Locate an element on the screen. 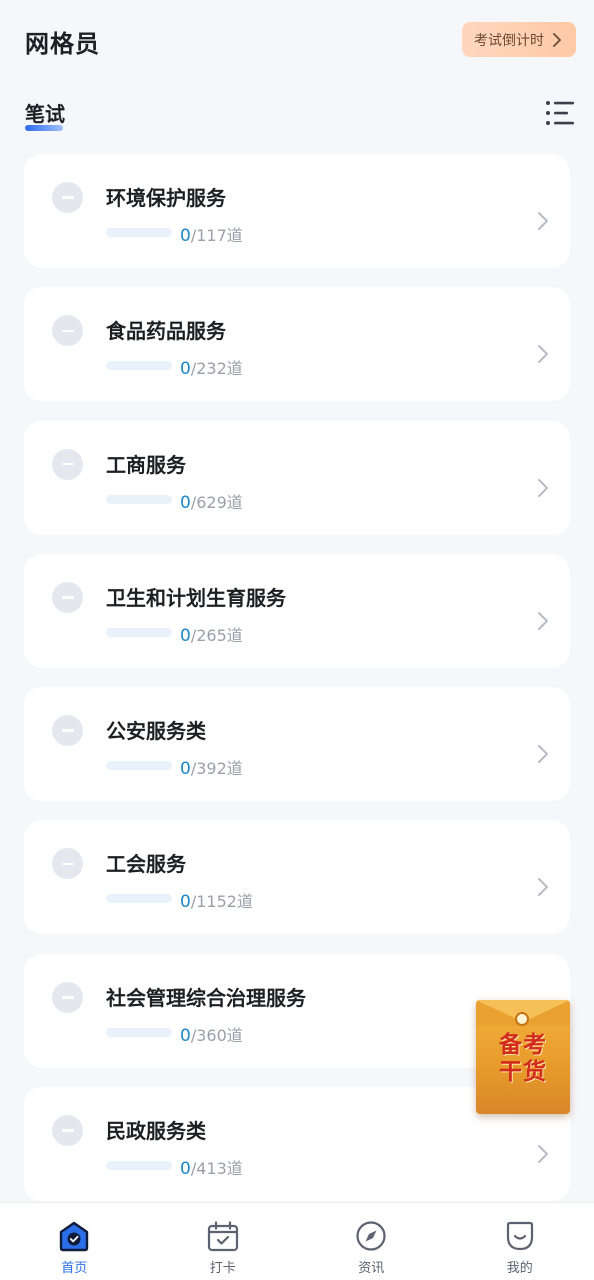 The width and height of the screenshot is (594, 1280). question-count: 0/1152道 is located at coordinates (216, 900).